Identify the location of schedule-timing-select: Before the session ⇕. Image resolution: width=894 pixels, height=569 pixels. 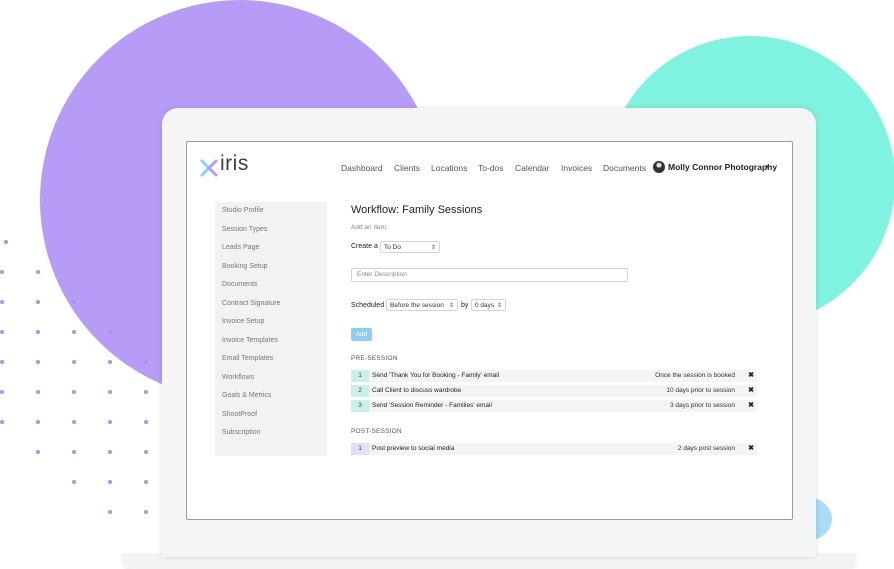
(422, 305).